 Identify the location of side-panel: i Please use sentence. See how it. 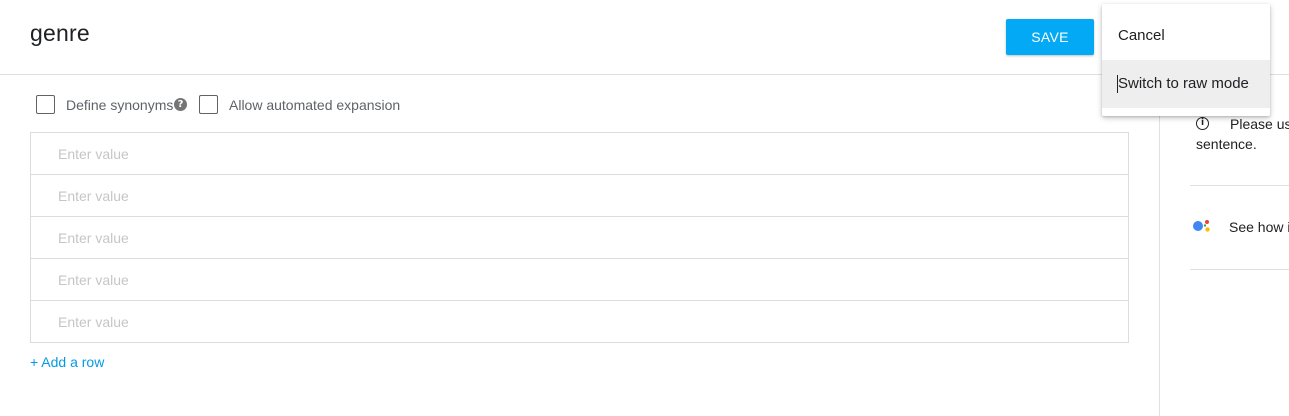
(1224, 245).